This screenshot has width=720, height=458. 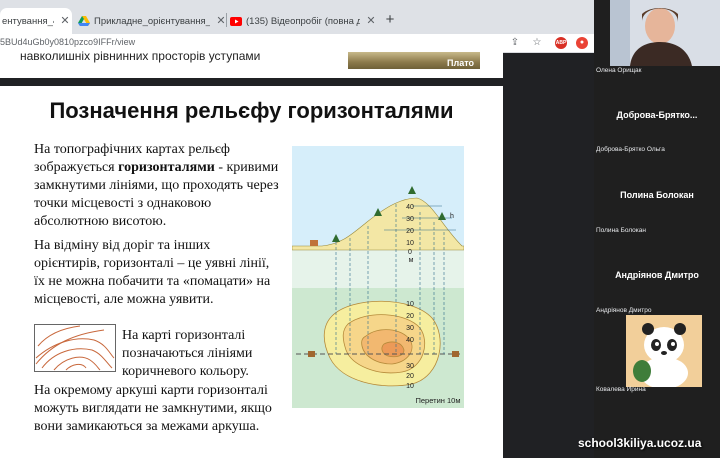 I want to click on contour-interval-label: Перетин 10м, so click(x=437, y=400).